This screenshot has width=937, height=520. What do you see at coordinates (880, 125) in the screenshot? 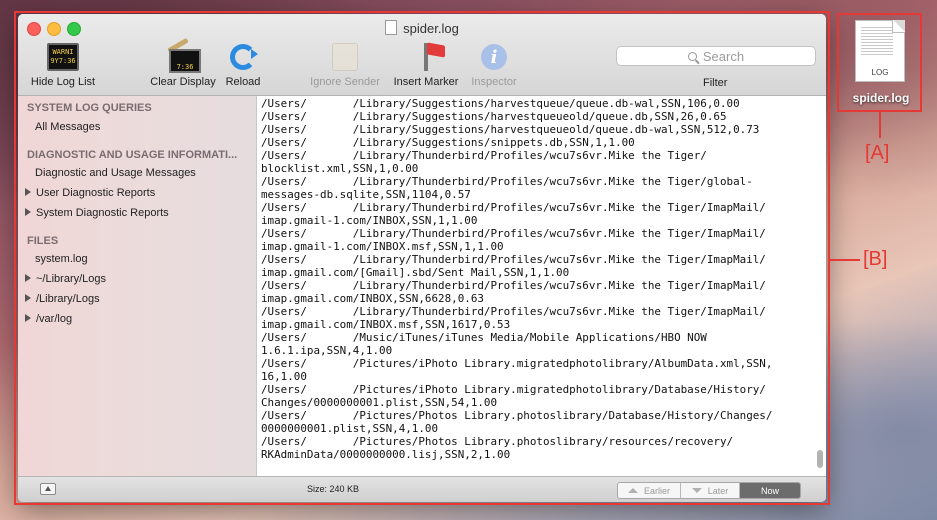
I see `annotation-line-a` at bounding box center [880, 125].